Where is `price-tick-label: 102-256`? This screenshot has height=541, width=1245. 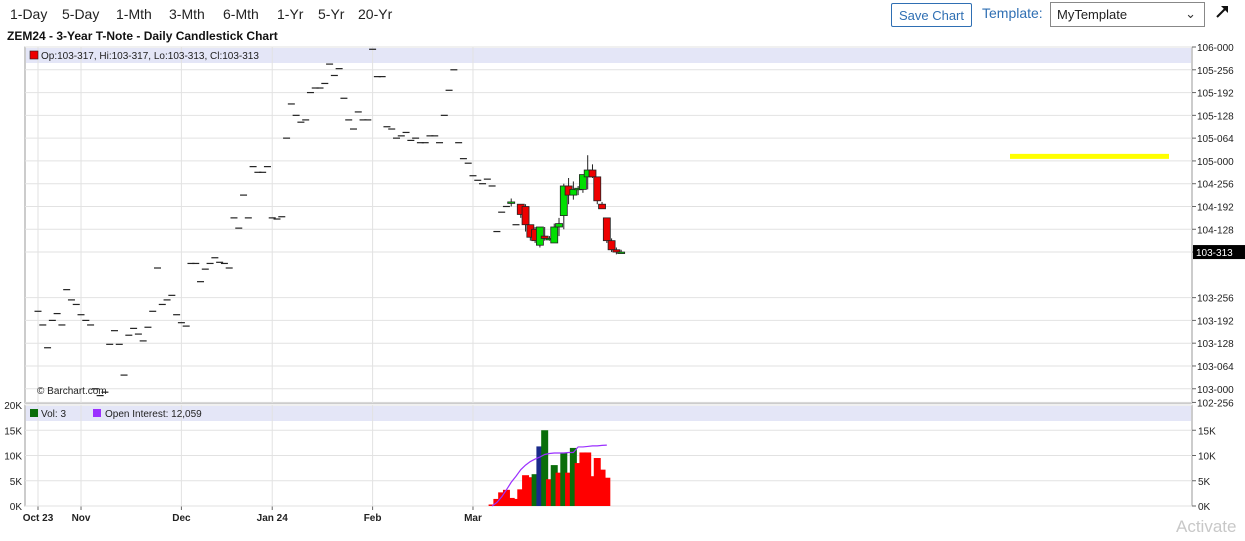
price-tick-label: 102-256 is located at coordinates (1215, 403).